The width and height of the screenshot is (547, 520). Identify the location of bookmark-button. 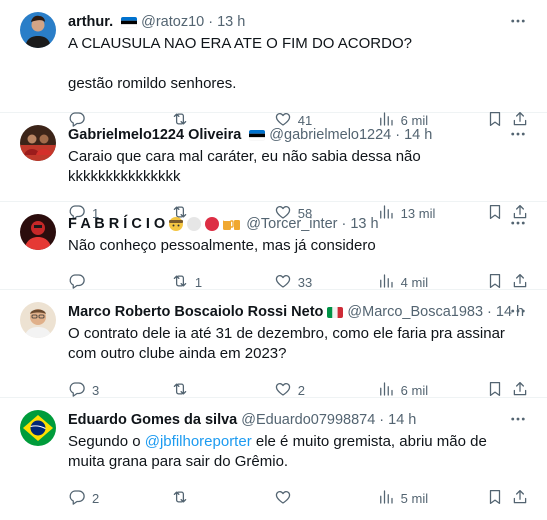
(499, 498).